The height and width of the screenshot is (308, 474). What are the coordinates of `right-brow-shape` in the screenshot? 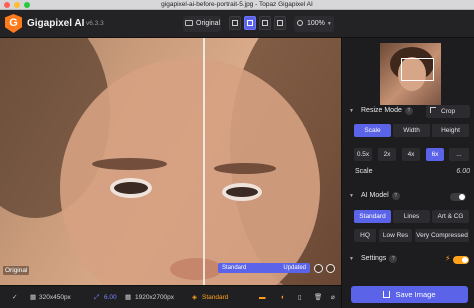 It's located at (245, 168).